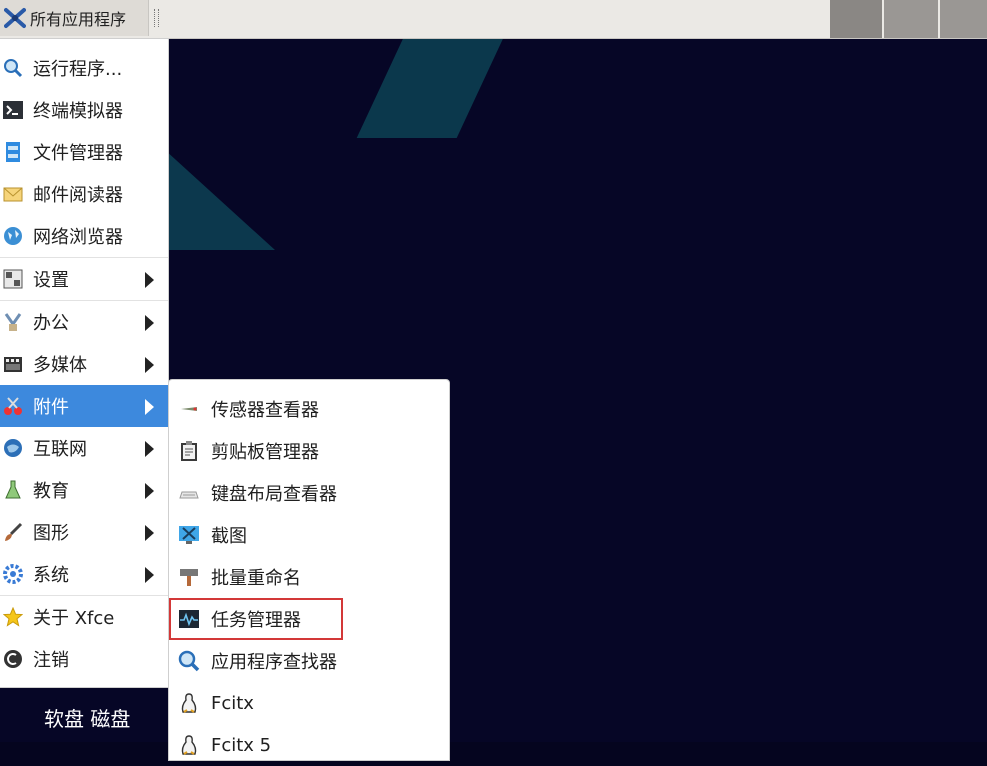 The image size is (987, 766). What do you see at coordinates (78, 237) in the screenshot?
I see `menu-item-label: 网络浏览器` at bounding box center [78, 237].